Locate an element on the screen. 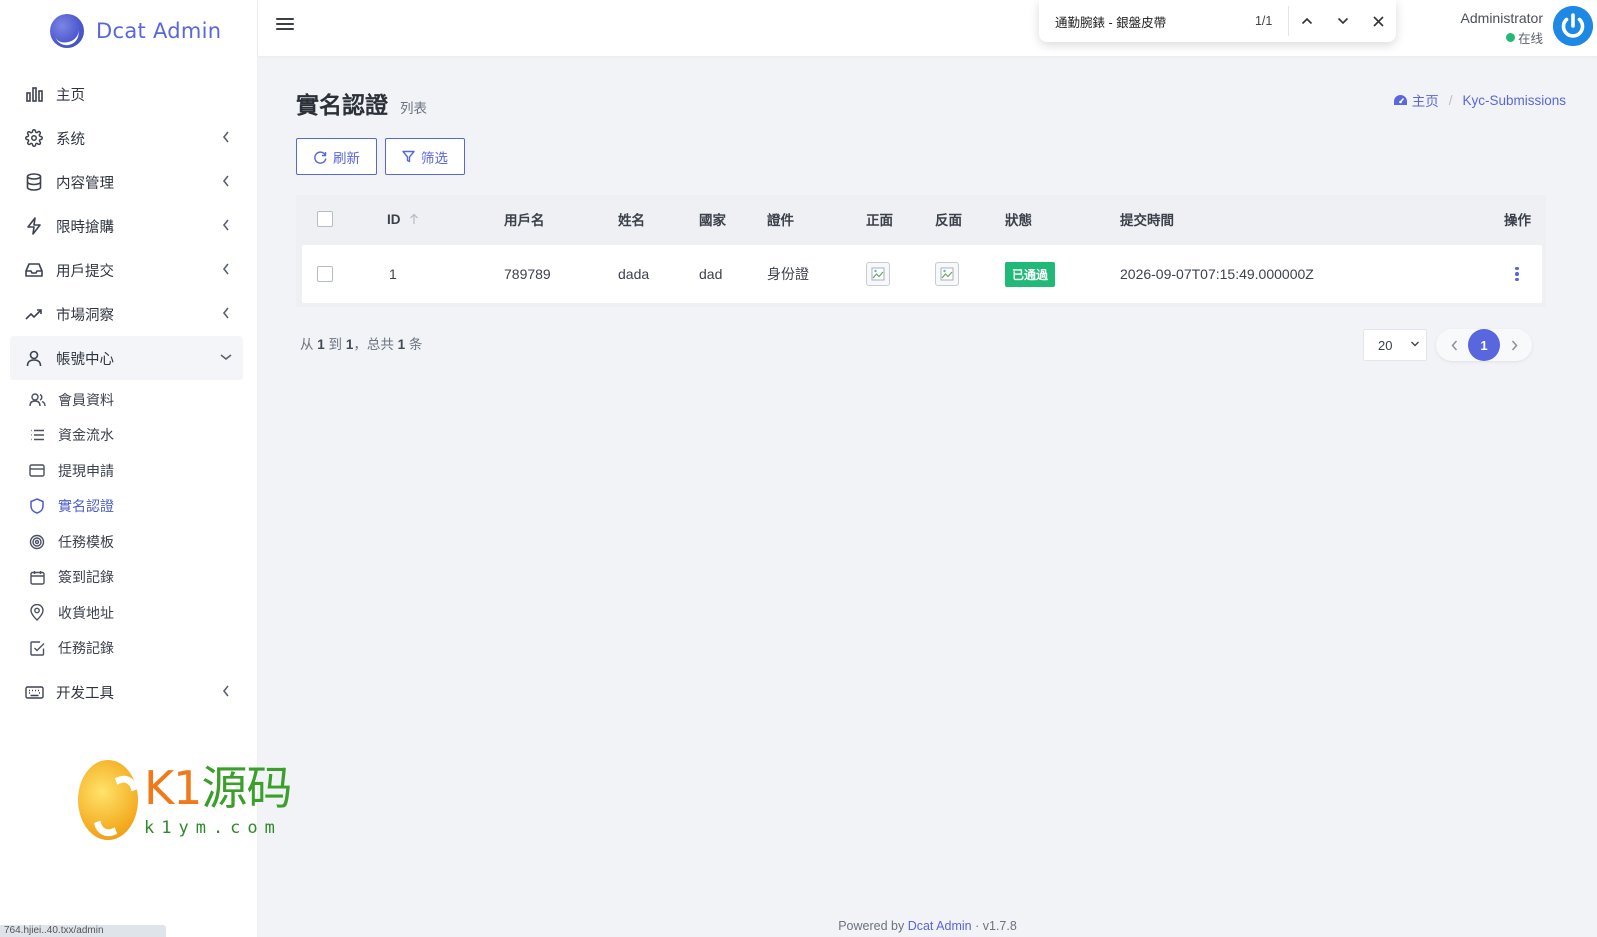 Image resolution: width=1597 pixels, height=937 pixels. avatar is located at coordinates (1573, 26).